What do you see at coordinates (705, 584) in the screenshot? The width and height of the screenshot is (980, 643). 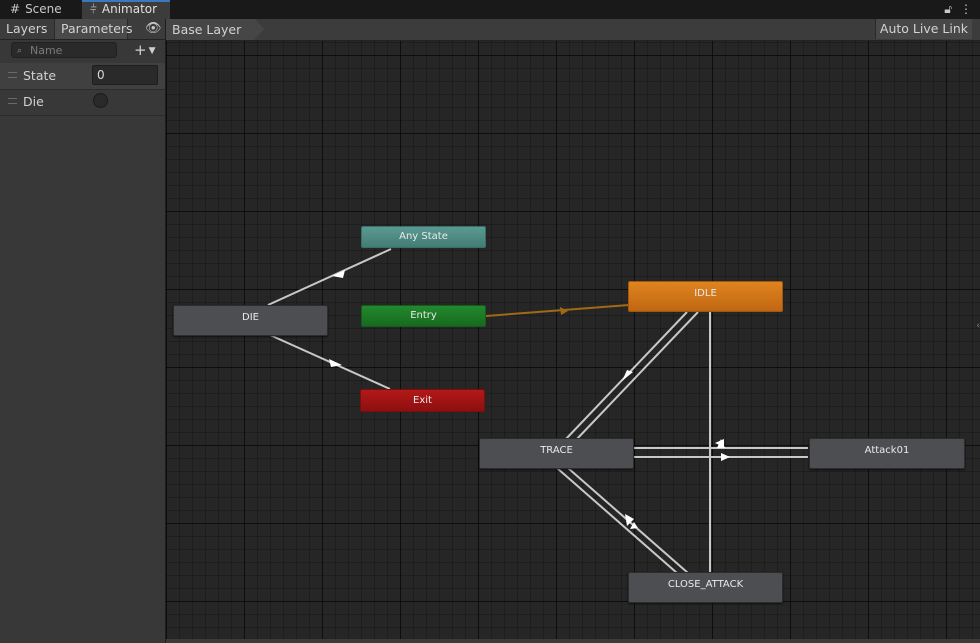 I see `state-close-attack-label: CLOSE_ATTACK` at bounding box center [705, 584].